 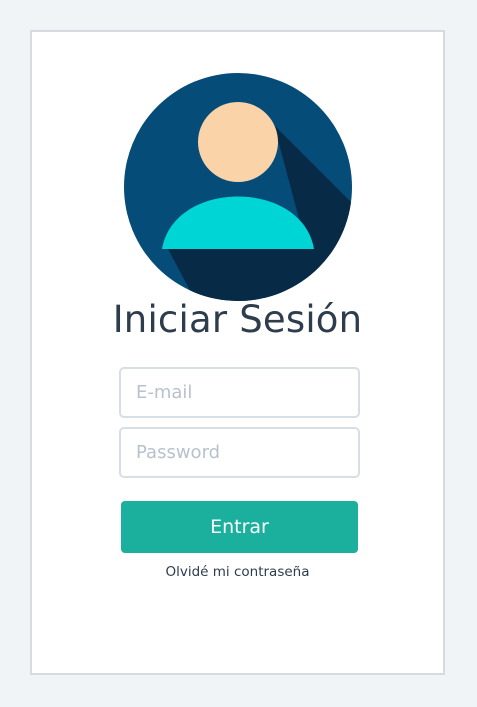 What do you see at coordinates (237, 319) in the screenshot?
I see `login-title: Iniciar Sesión` at bounding box center [237, 319].